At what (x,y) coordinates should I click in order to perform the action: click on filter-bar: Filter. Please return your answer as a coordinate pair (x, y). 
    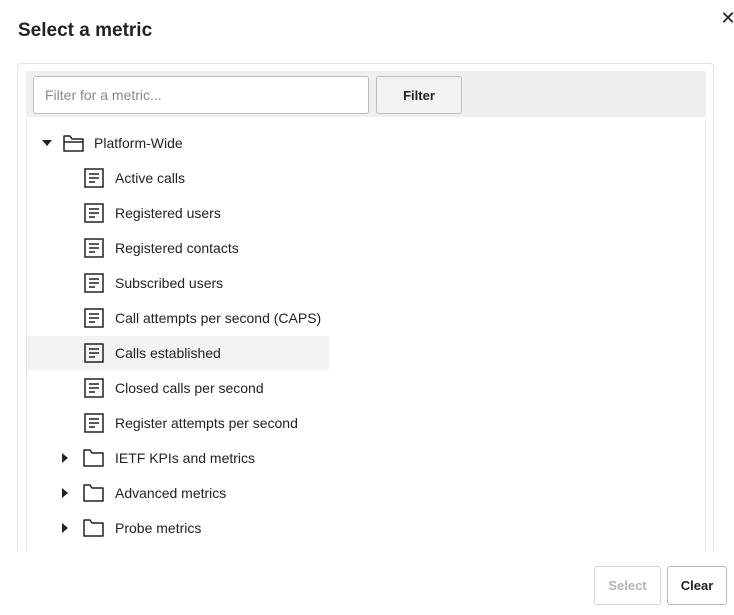
    Looking at the image, I should click on (366, 94).